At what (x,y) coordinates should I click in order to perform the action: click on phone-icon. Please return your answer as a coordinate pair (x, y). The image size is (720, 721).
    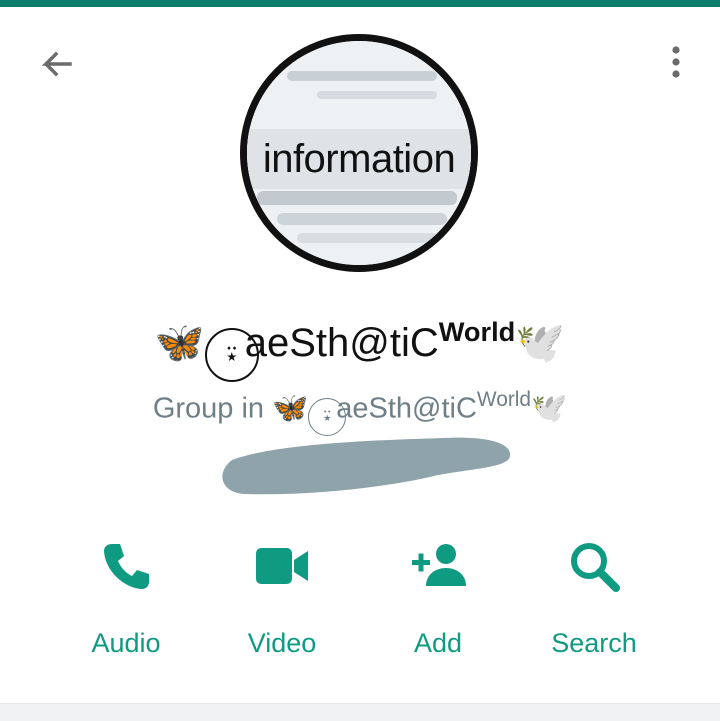
    Looking at the image, I should click on (126, 566).